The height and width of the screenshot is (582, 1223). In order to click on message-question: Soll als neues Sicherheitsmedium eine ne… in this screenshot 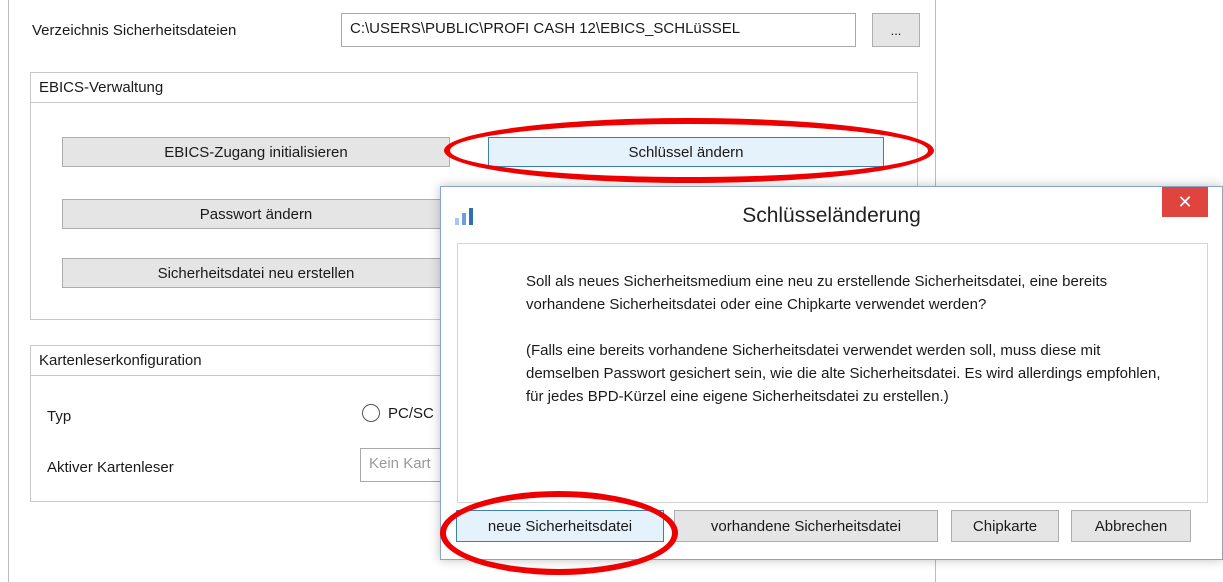, I will do `click(817, 293)`.